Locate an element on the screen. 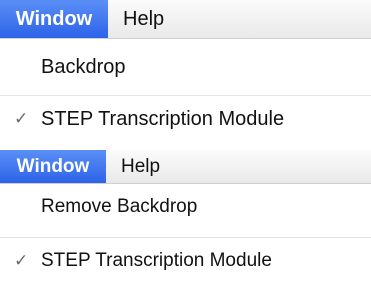 The width and height of the screenshot is (371, 287). menu-item-label: Remove Backdrop is located at coordinates (119, 206).